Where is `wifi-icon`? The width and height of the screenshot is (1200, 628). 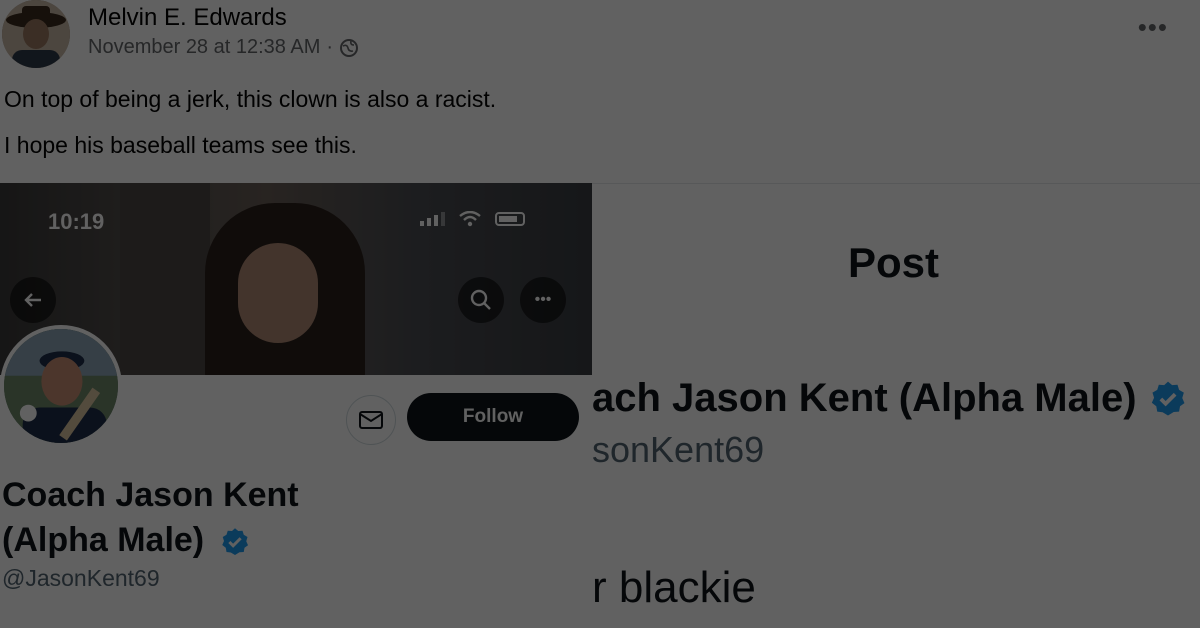 wifi-icon is located at coordinates (470, 219).